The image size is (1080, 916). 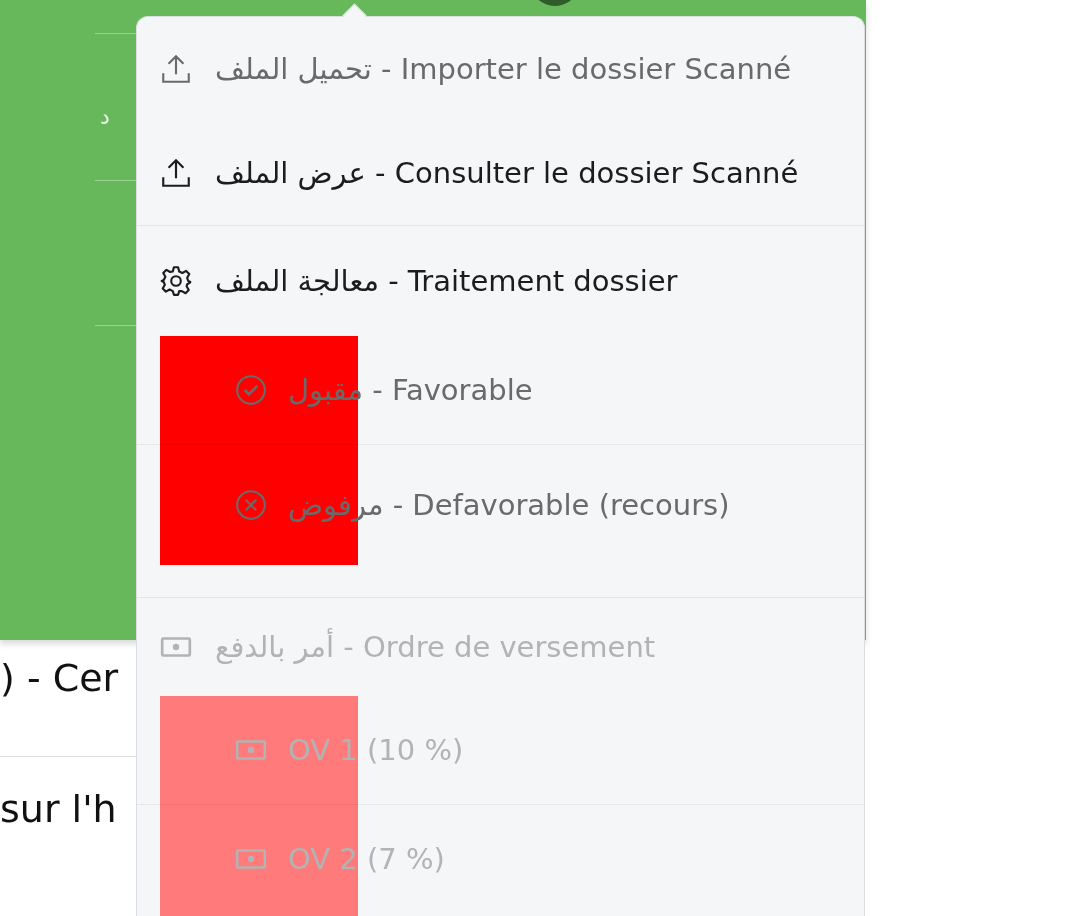 I want to click on menu-item: تحميل الملف - Importer le dossier Scanné, so click(x=500, y=69).